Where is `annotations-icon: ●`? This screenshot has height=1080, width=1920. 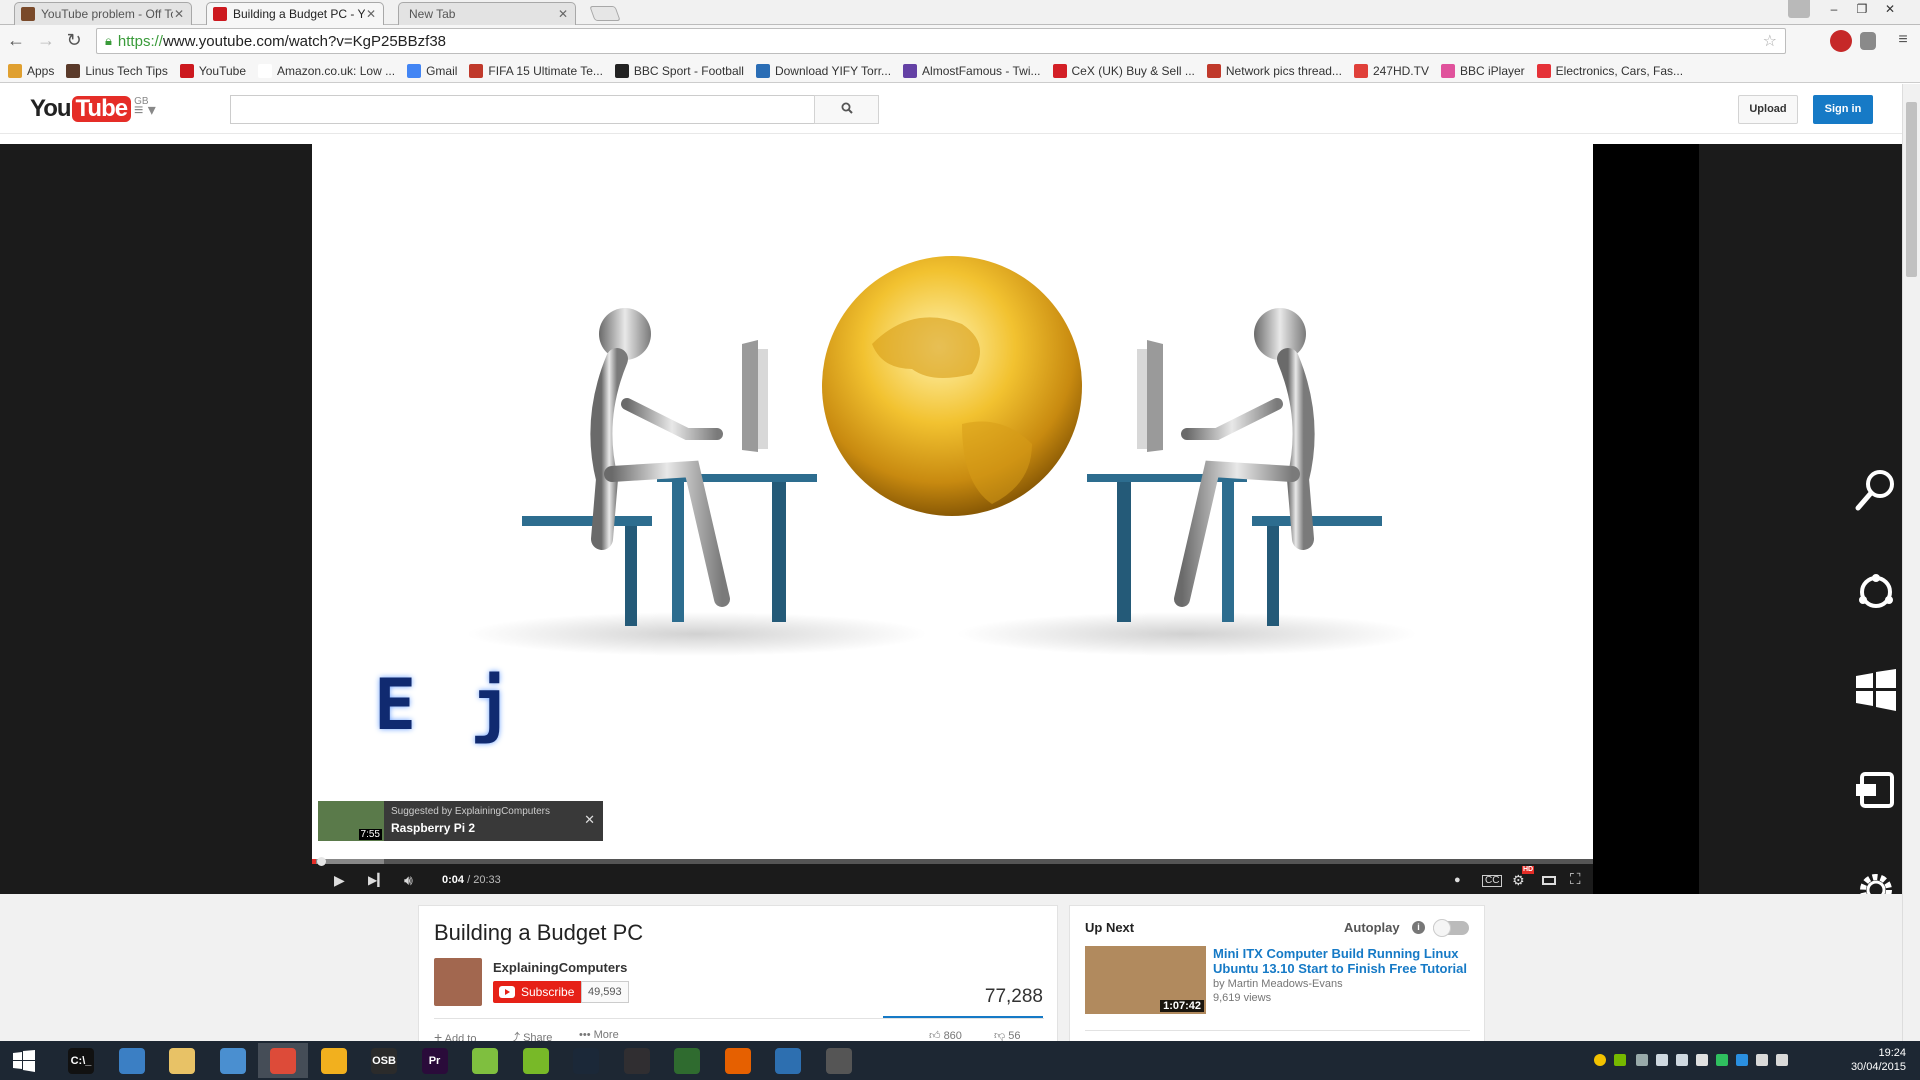
annotations-icon: ● is located at coordinates (1457, 880).